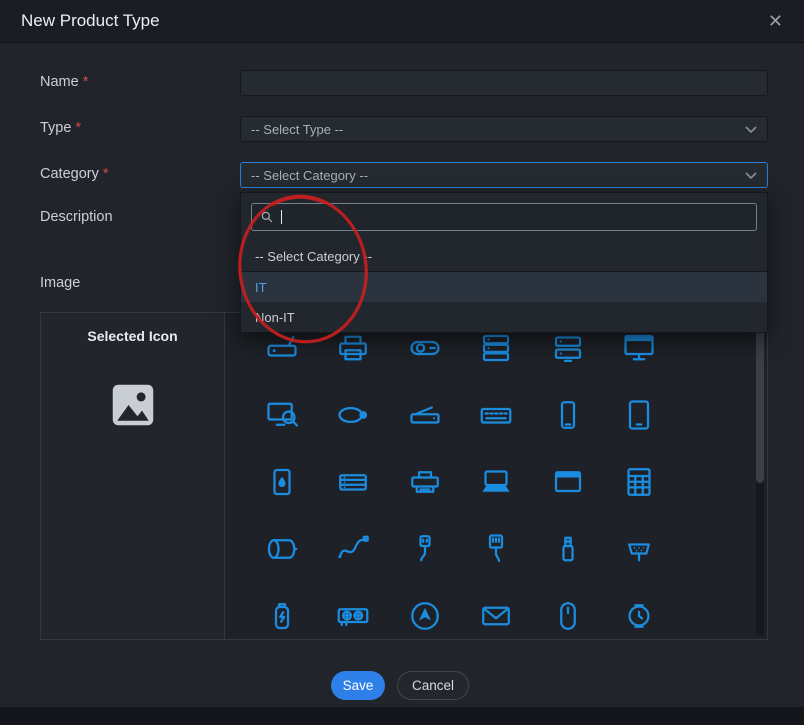 The image size is (804, 725). Describe the element at coordinates (504, 256) in the screenshot. I see `category-option-select-category: -- Select Category --` at that location.